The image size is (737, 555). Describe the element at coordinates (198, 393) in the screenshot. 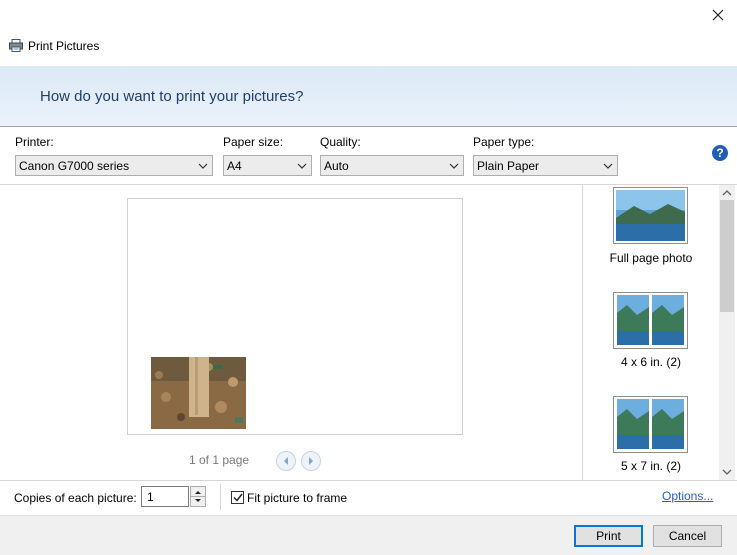

I see `preview-photo` at that location.